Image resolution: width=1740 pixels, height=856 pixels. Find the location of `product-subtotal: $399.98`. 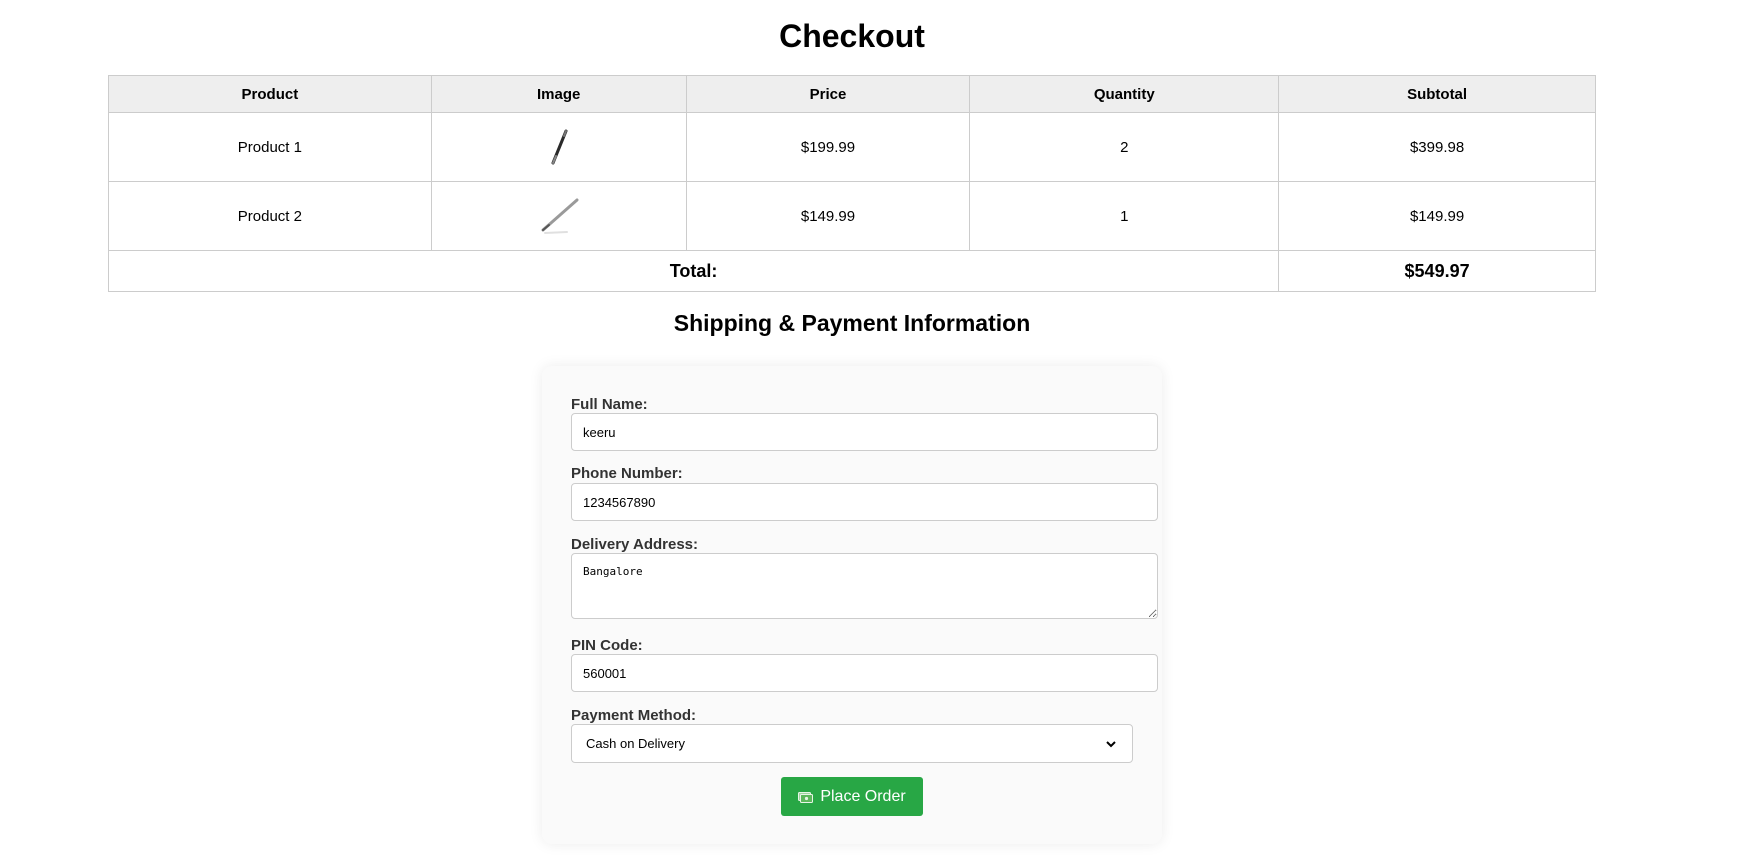

product-subtotal: $399.98 is located at coordinates (1437, 147).